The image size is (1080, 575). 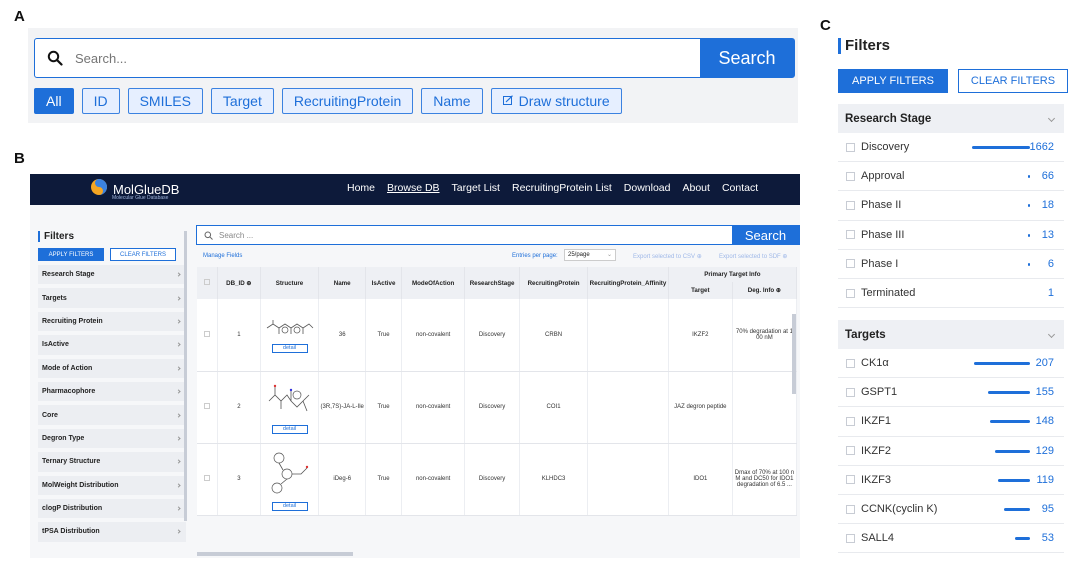 What do you see at coordinates (289, 327) in the screenshot?
I see `molecule-structure-icon` at bounding box center [289, 327].